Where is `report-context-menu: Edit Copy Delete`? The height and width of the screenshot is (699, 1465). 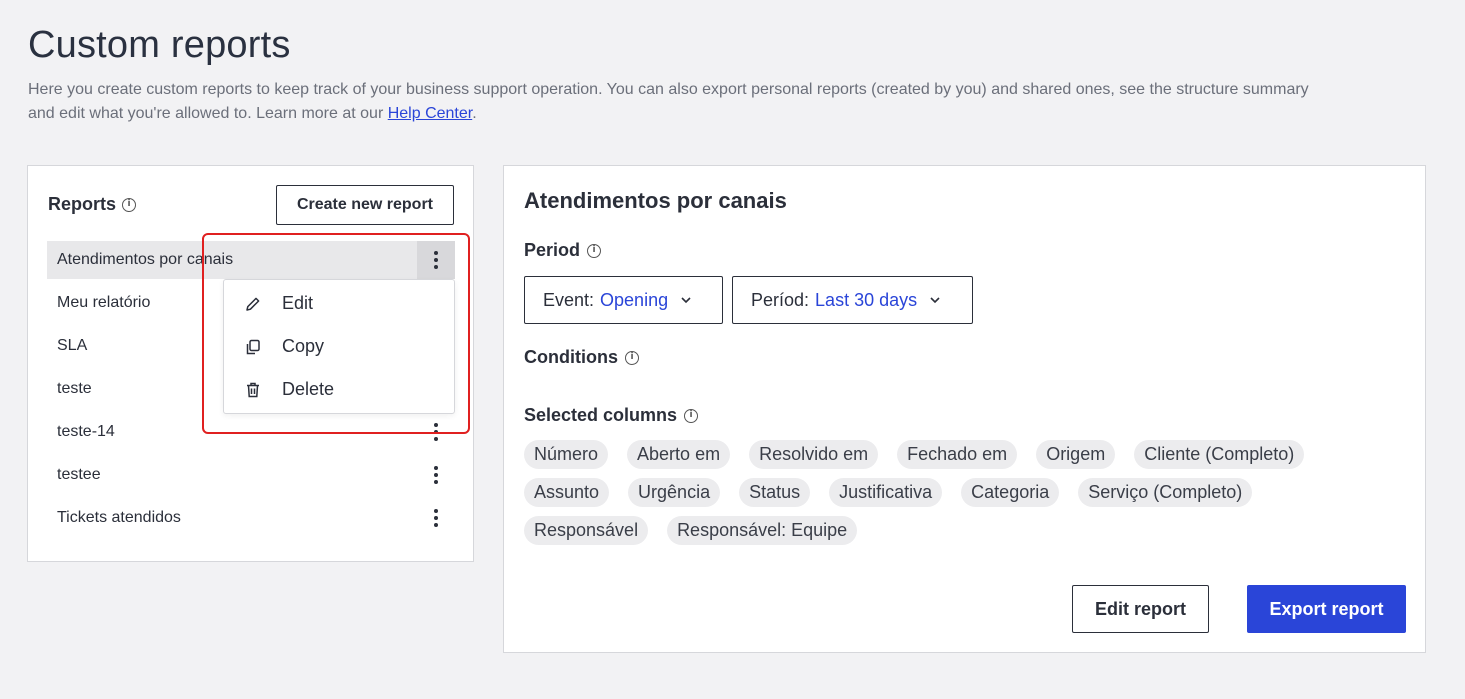 report-context-menu: Edit Copy Delete is located at coordinates (339, 346).